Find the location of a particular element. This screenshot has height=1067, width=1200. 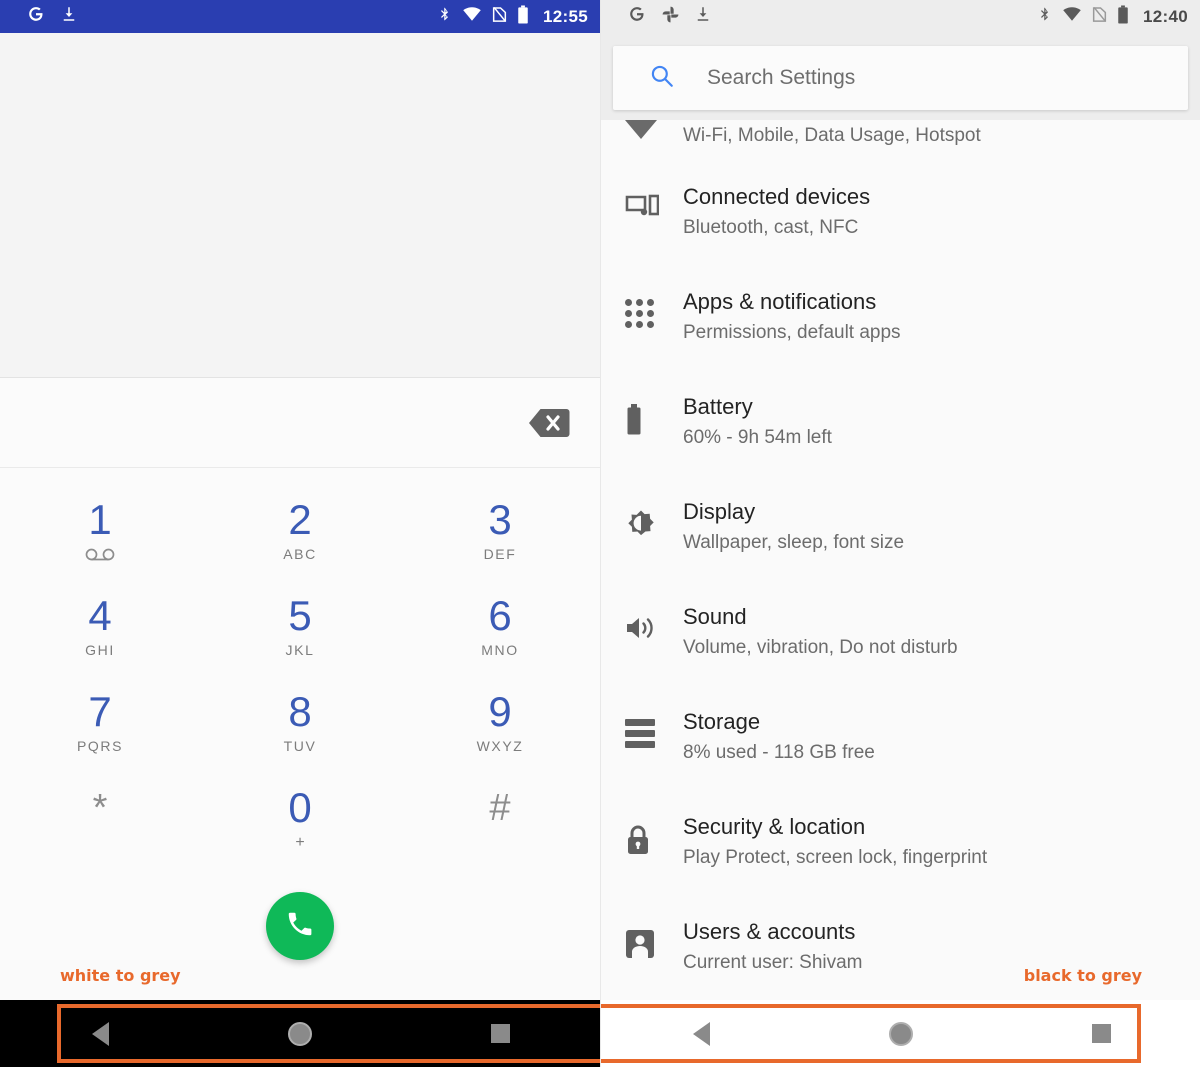

settings-item-text: Connected devices Bluetooth, cast, NFC is located at coordinates (776, 201).